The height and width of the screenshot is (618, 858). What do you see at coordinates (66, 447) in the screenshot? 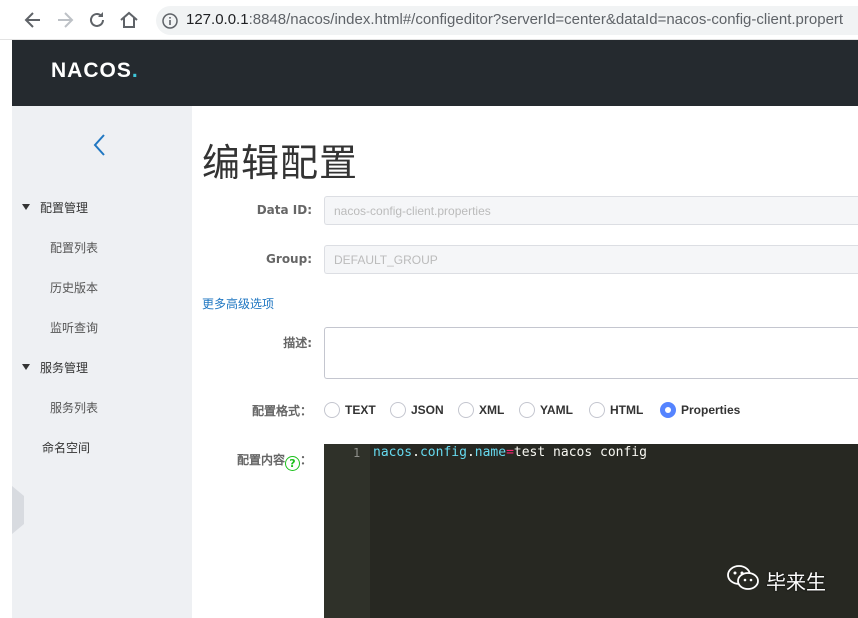
I see `sidebar-item-namespace: 命名空间` at bounding box center [66, 447].